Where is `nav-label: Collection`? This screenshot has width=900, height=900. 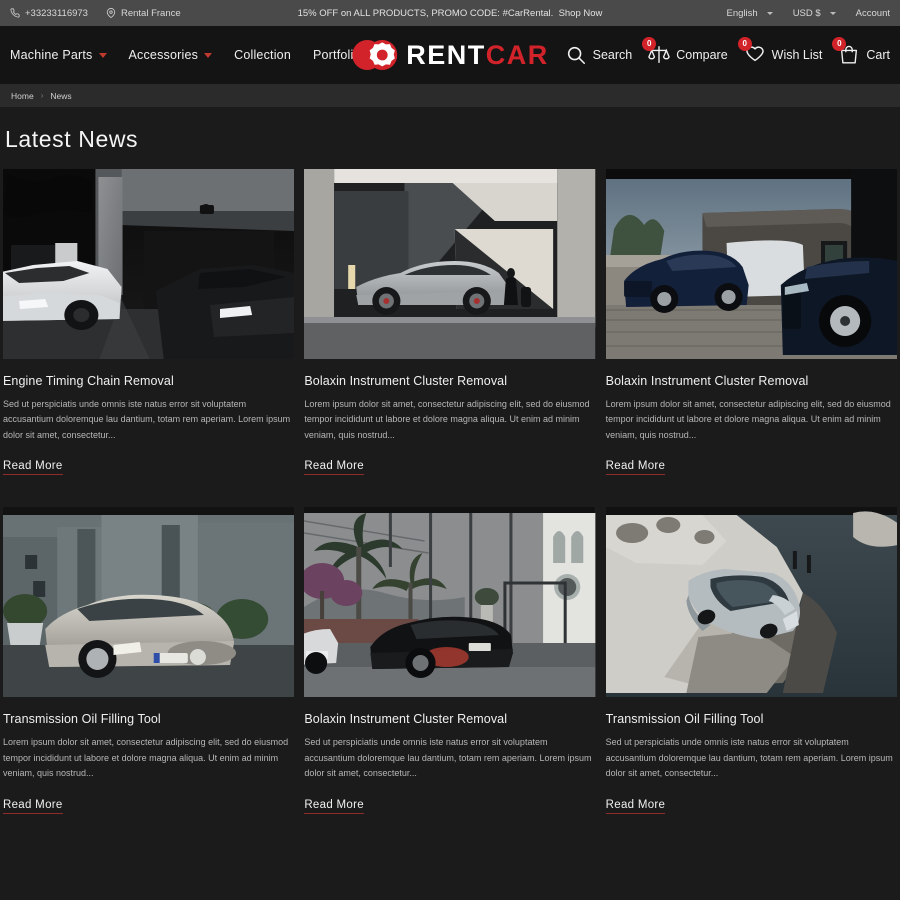
nav-label: Collection is located at coordinates (262, 55).